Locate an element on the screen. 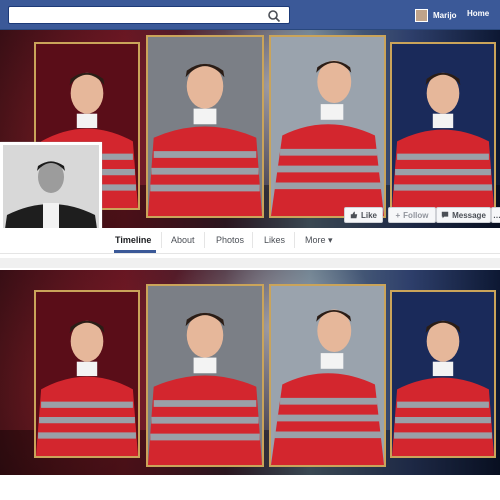 Image resolution: width=500 pixels, height=500 pixels. top-navigation-bar: Marijo Home is located at coordinates (250, 15).